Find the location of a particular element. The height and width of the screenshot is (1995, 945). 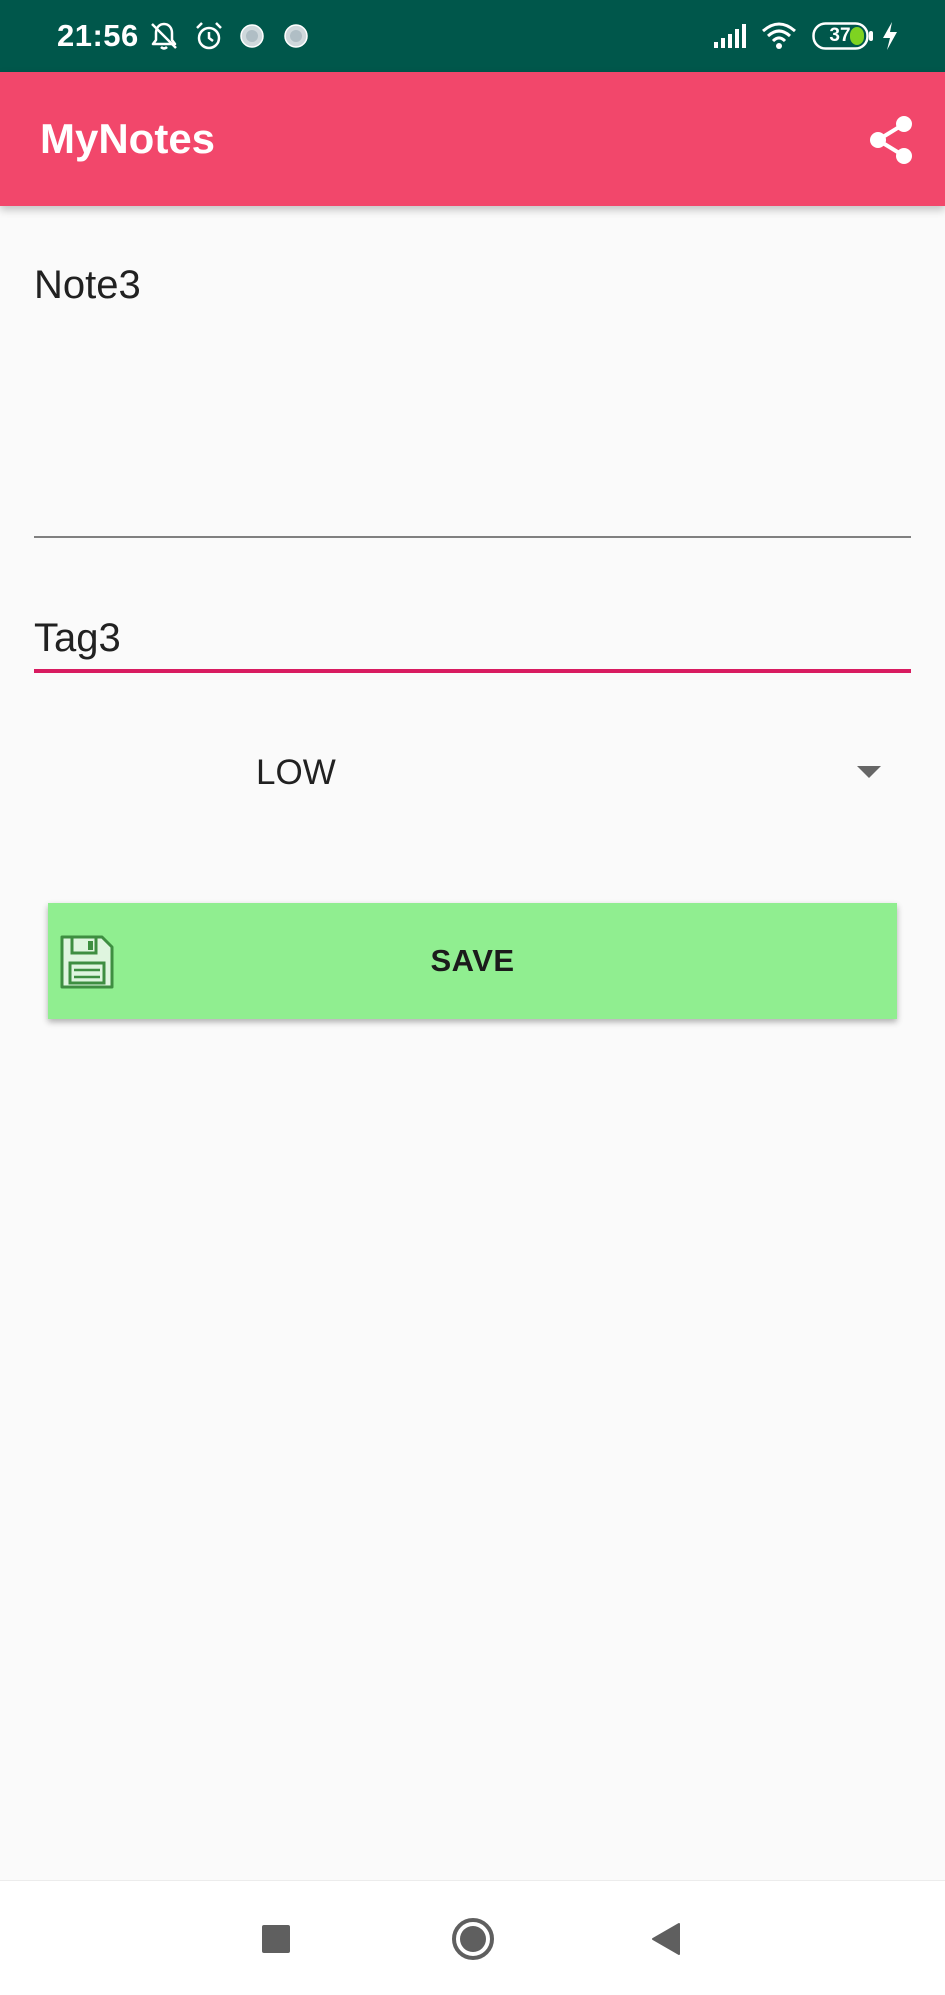

status-time: 21:56 is located at coordinates (98, 35).